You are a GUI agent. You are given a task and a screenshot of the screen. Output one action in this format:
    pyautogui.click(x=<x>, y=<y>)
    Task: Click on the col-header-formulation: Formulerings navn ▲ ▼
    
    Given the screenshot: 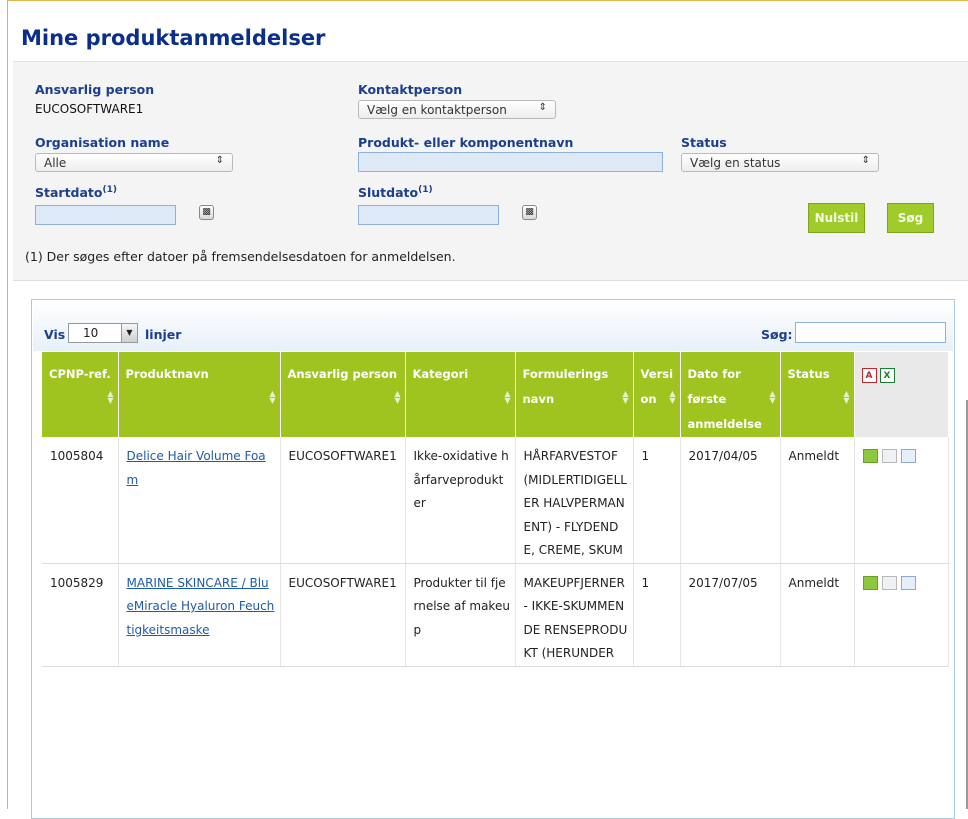 What is the action you would take?
    pyautogui.click(x=574, y=394)
    